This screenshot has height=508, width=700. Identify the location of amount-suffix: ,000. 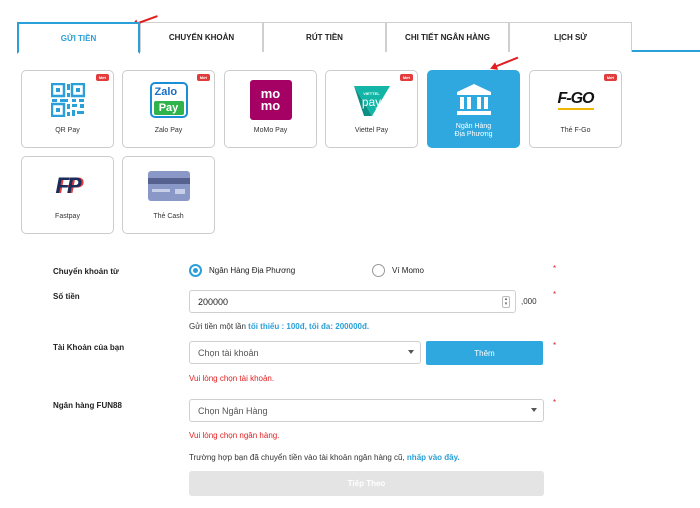
(529, 301).